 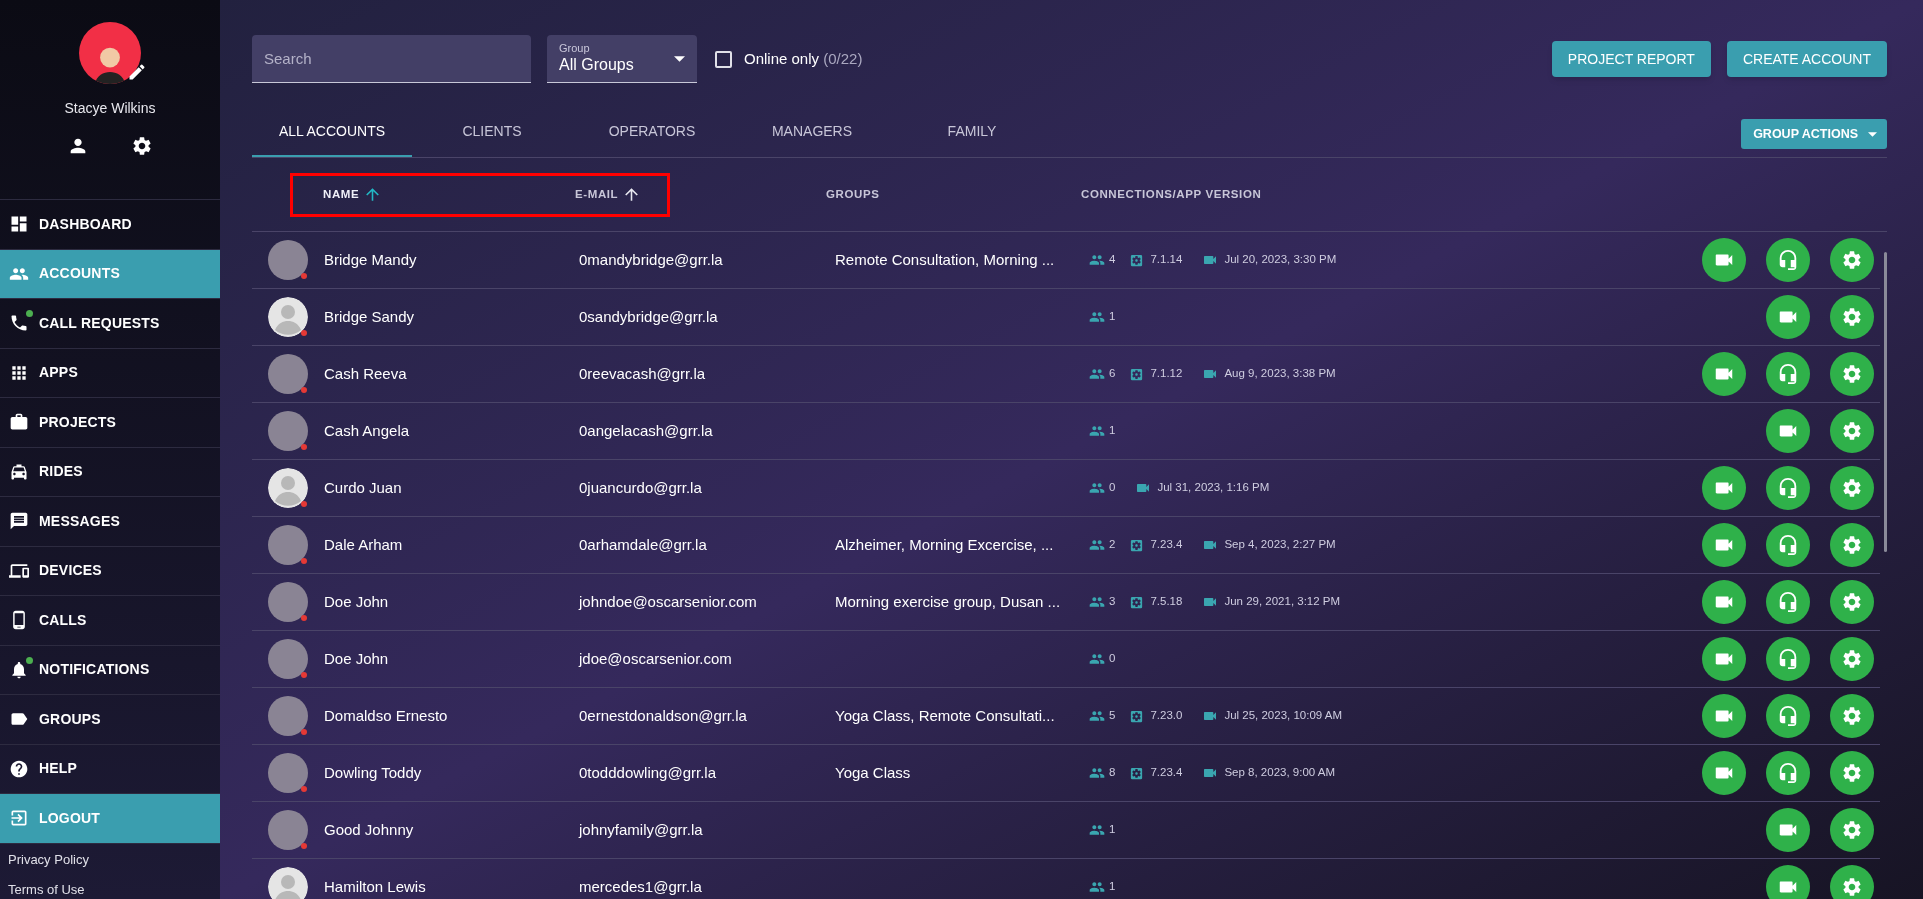 What do you see at coordinates (1066, 260) in the screenshot?
I see `table-row: Bridge Mandy 0mandybridge@grr.la Remote Consultation, Morning ... 4 7.1.14 Jul 20, 2023, 3:30 PM` at bounding box center [1066, 260].